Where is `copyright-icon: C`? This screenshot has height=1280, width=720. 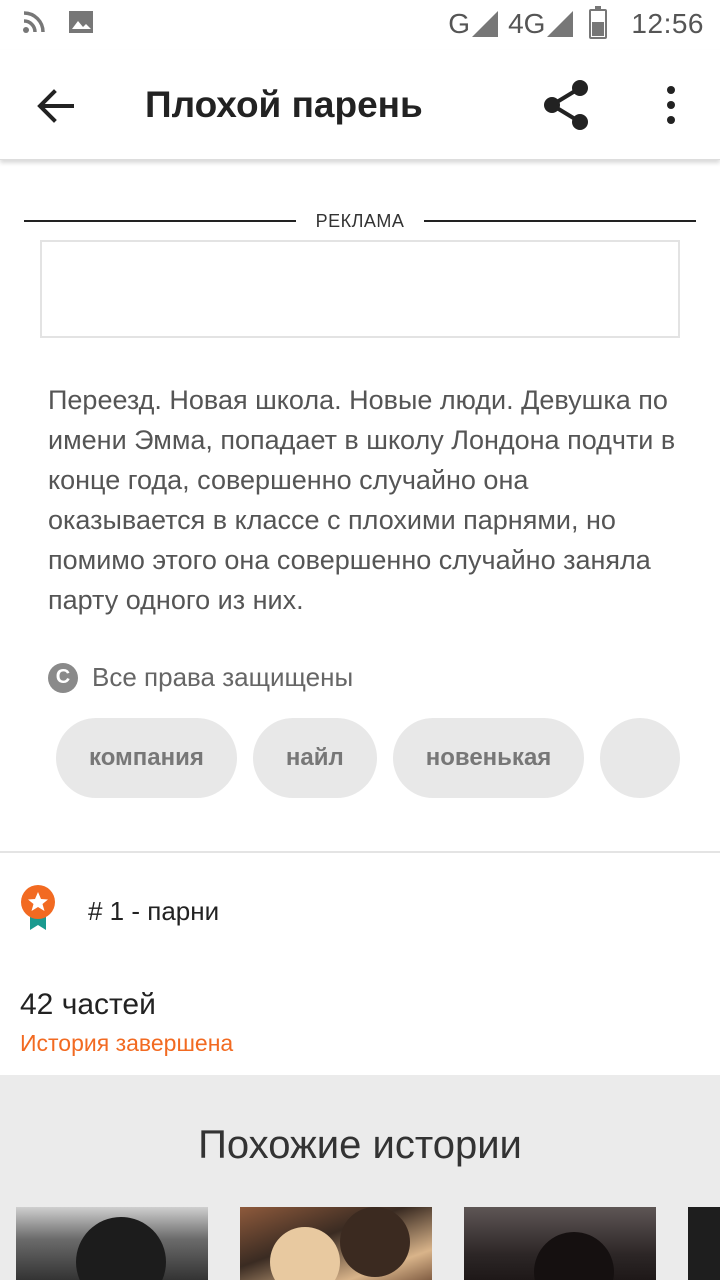
copyright-icon: C is located at coordinates (63, 677).